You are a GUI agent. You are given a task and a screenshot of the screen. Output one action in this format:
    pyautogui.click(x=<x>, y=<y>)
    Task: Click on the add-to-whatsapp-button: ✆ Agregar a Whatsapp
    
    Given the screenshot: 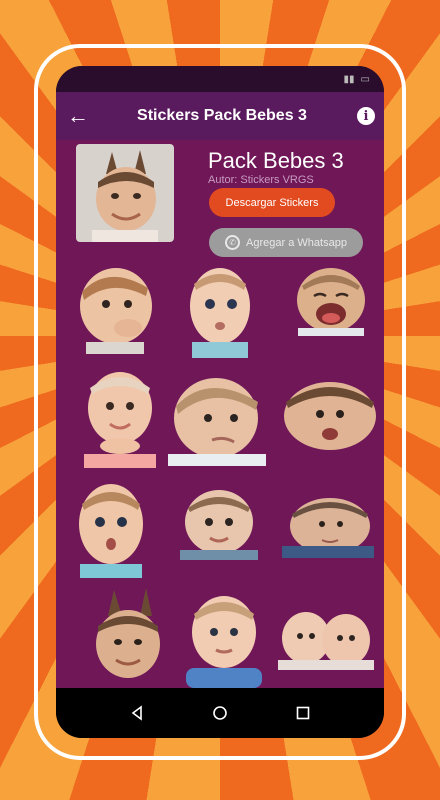 What is the action you would take?
    pyautogui.click(x=286, y=242)
    